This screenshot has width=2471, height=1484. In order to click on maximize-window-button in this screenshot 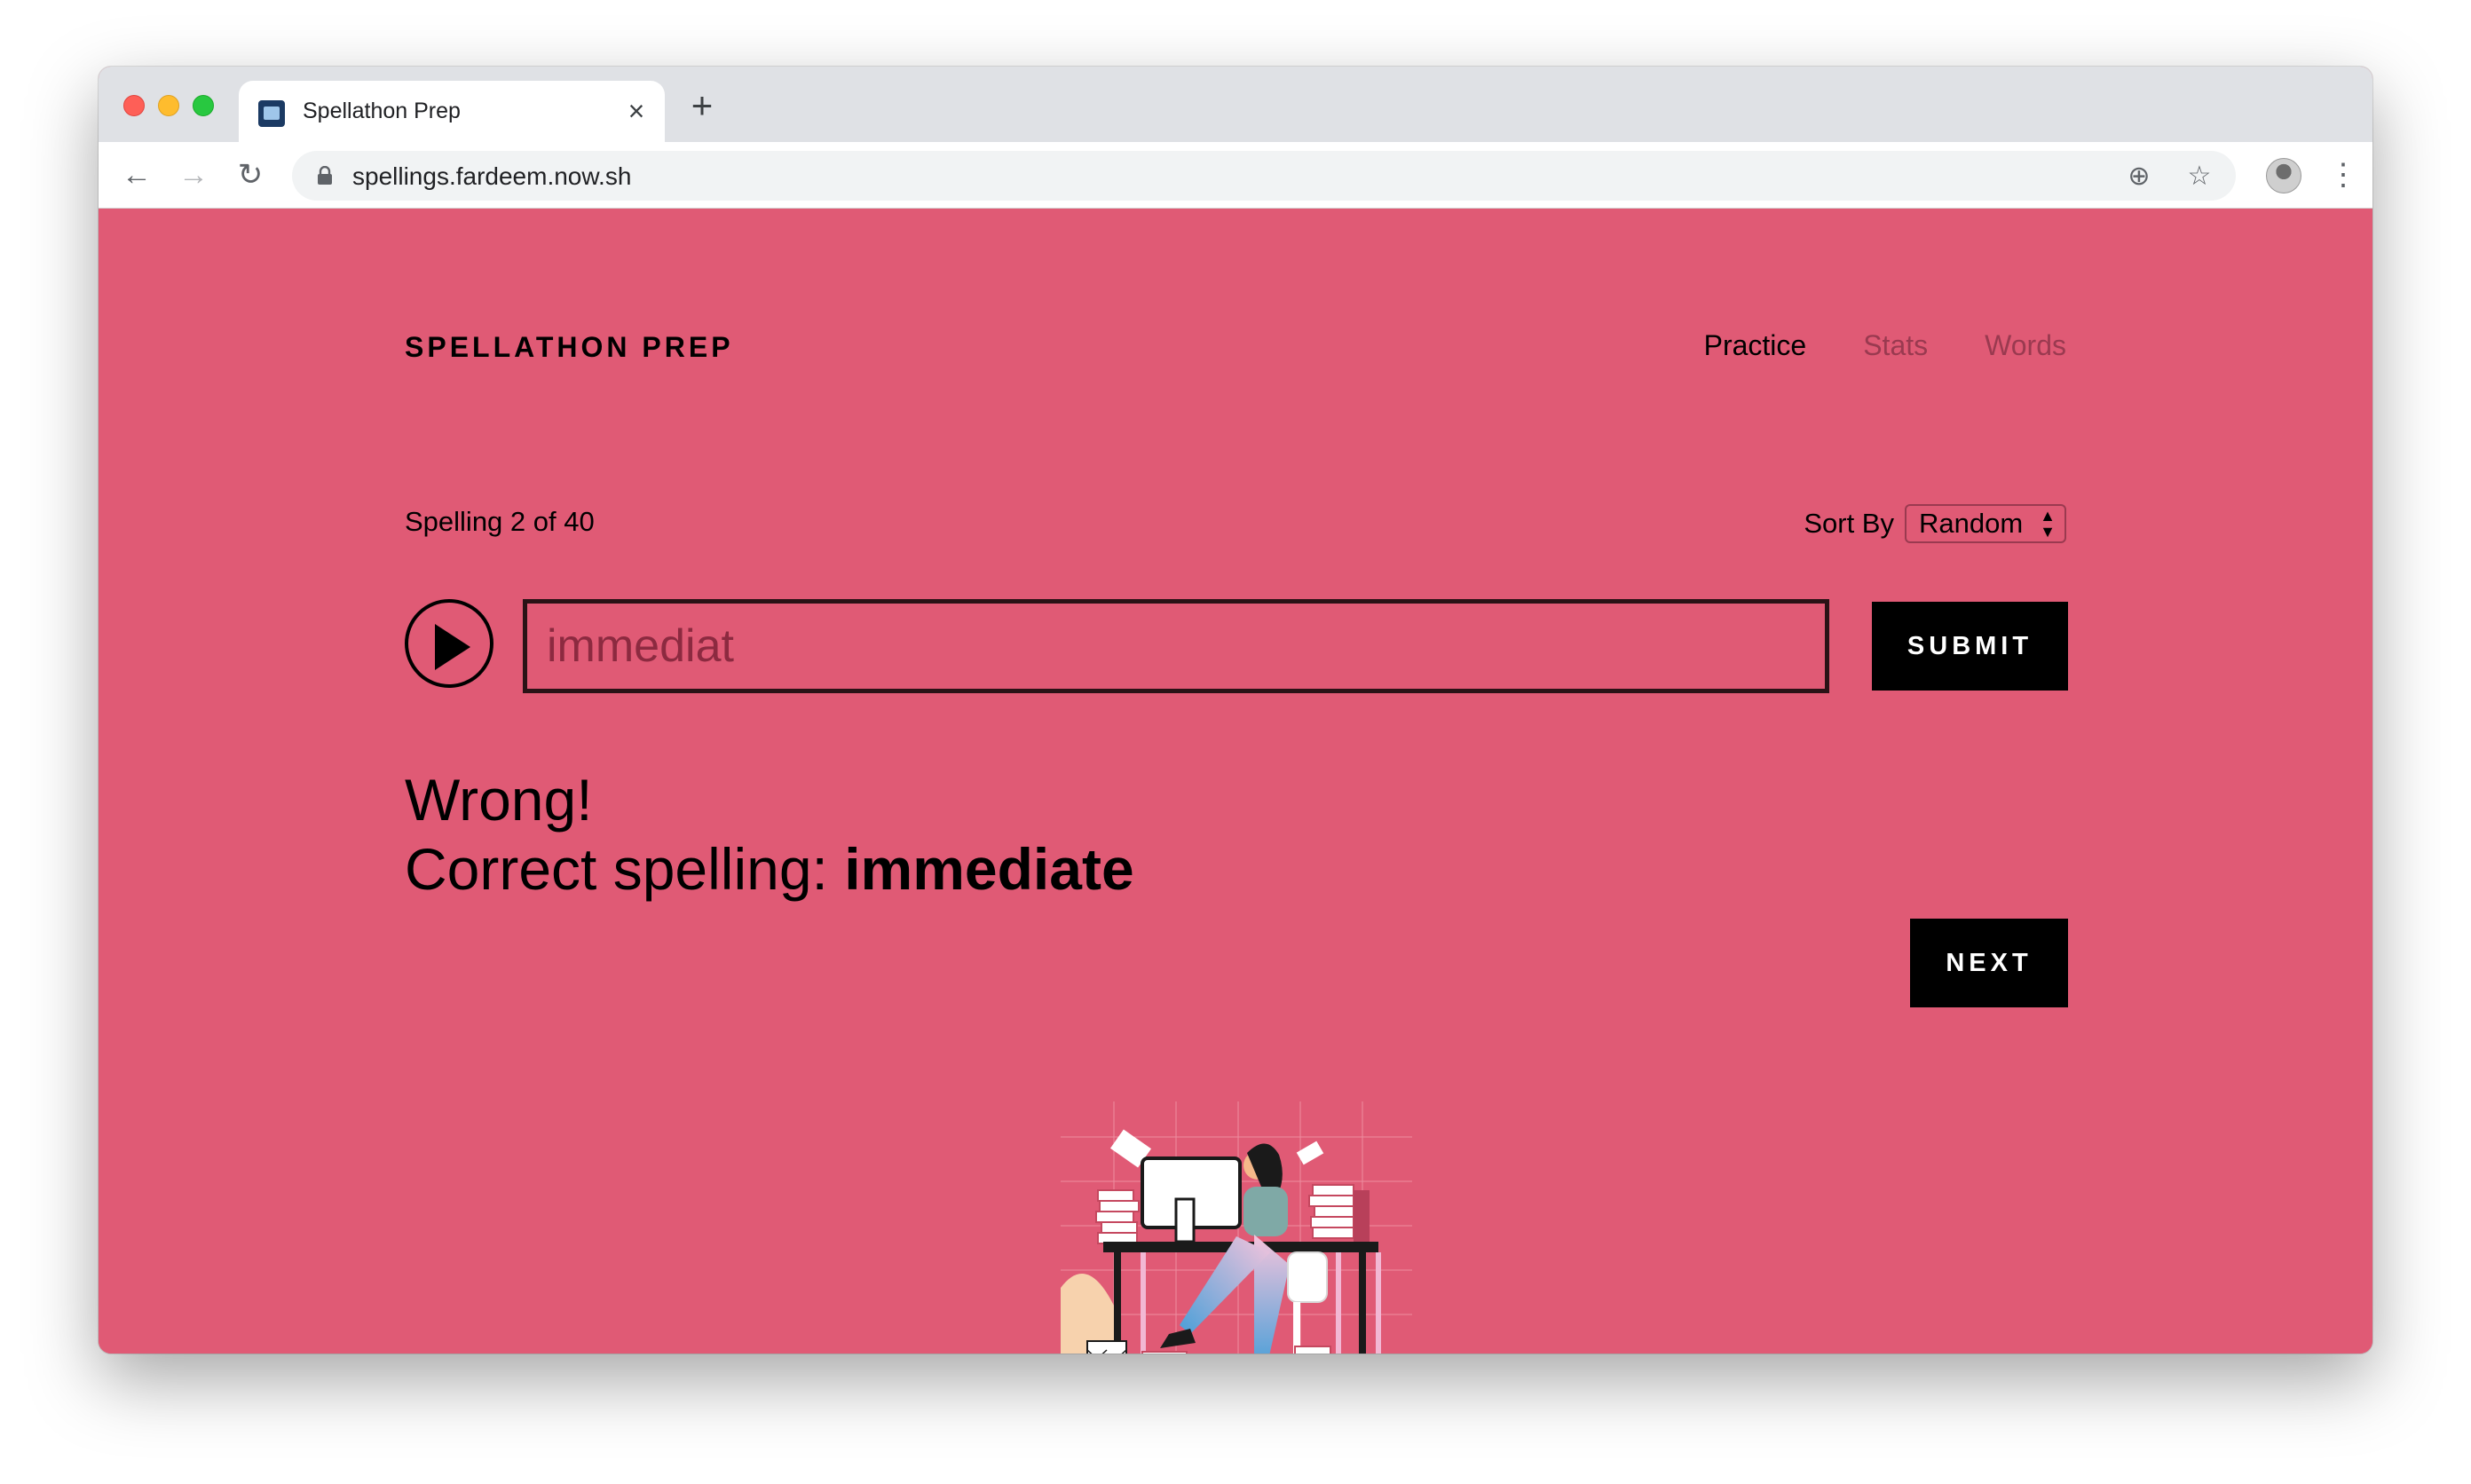, I will do `click(203, 106)`.